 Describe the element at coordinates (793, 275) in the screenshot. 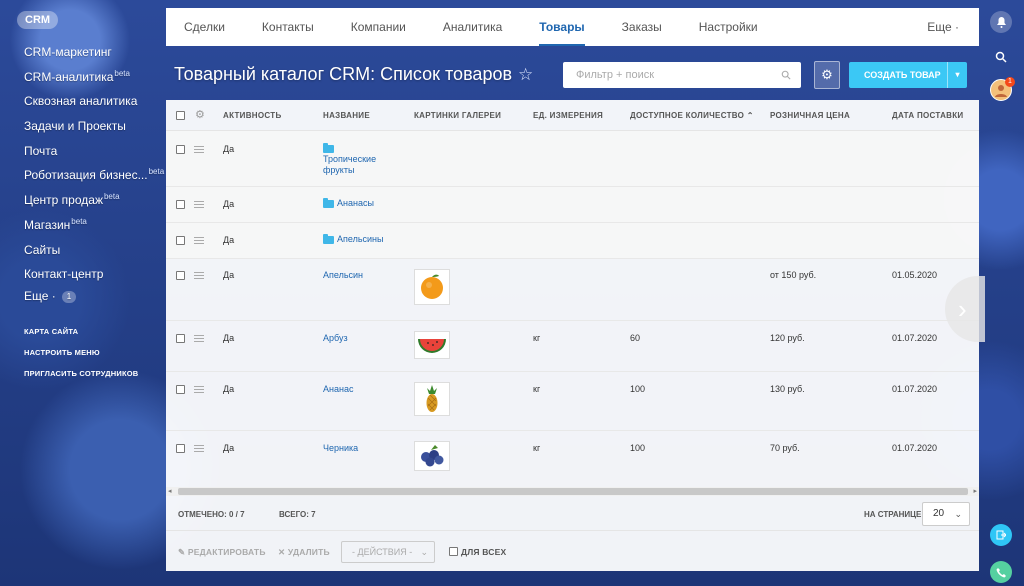

I see `cell-price: от 150 руб.` at that location.